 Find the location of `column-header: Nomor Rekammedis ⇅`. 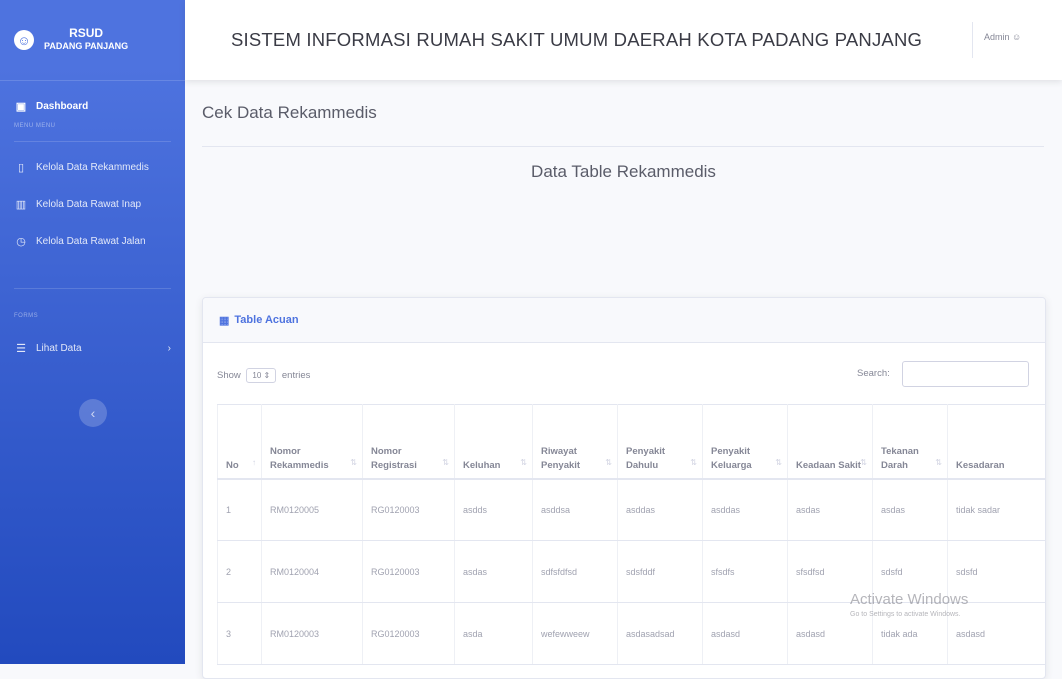

column-header: Nomor Rekammedis ⇅ is located at coordinates (312, 442).